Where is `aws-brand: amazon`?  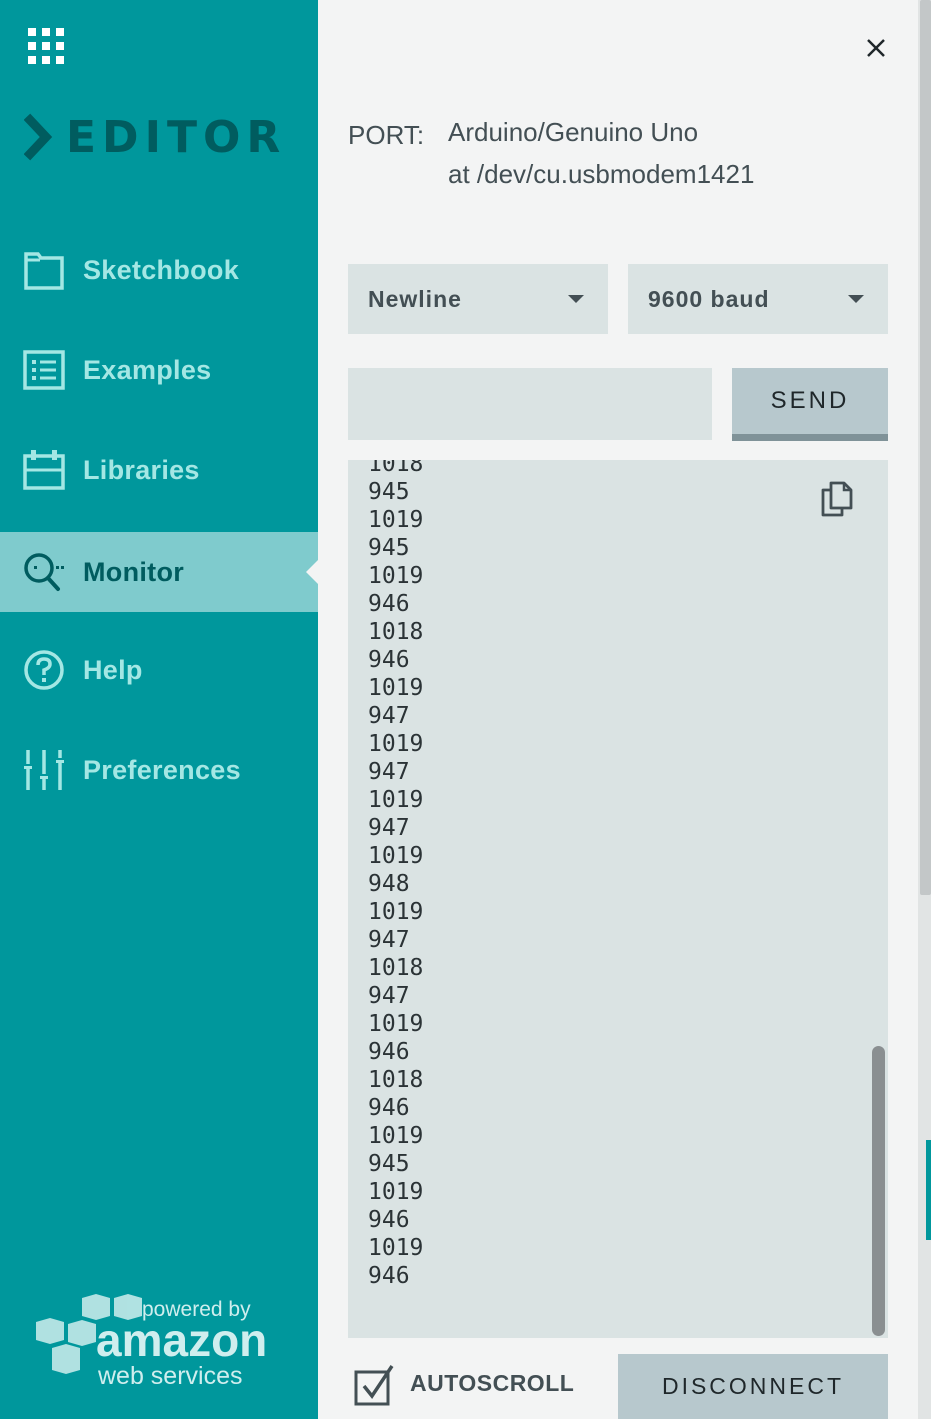
aws-brand: amazon is located at coordinates (181, 1340).